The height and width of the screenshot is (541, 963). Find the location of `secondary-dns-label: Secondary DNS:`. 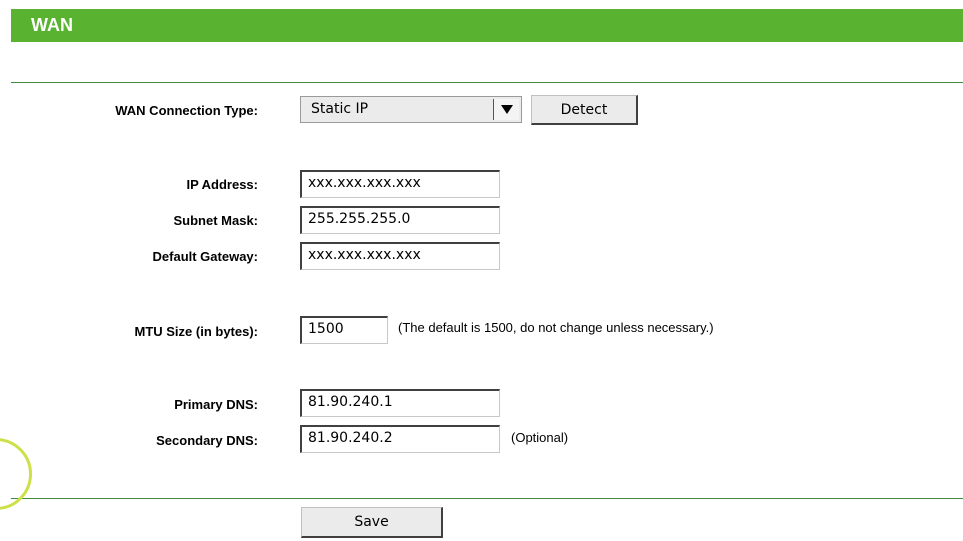

secondary-dns-label: Secondary DNS: is located at coordinates (207, 440).